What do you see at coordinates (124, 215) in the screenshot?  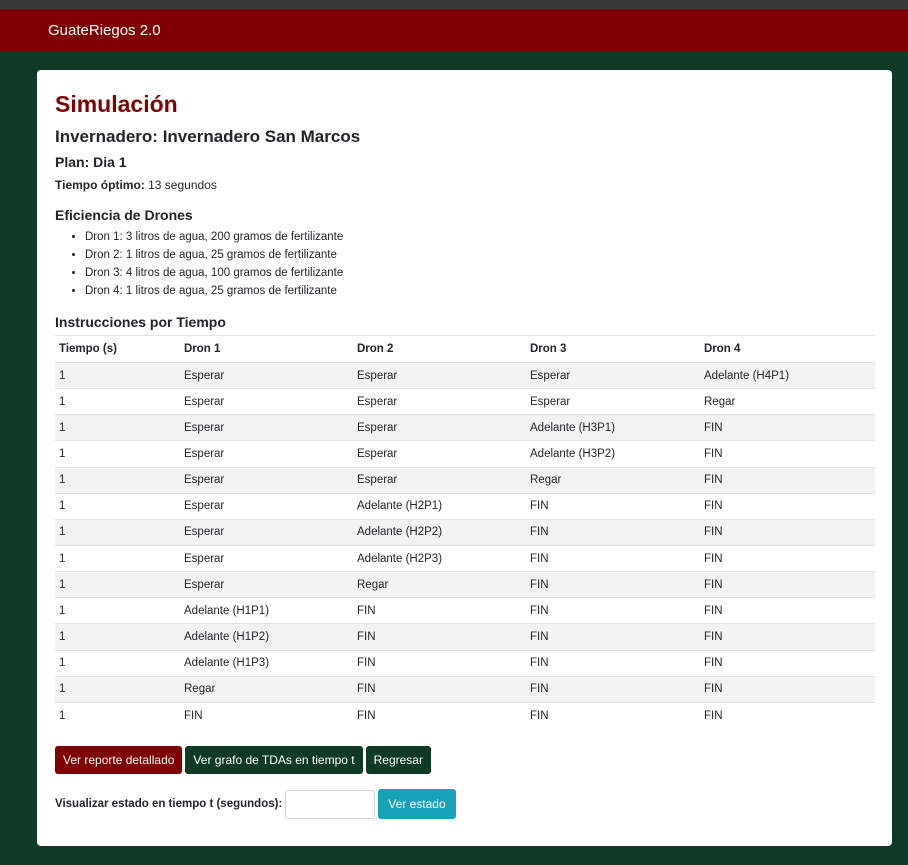 I see `eficiencia-heading: Eficiencia de Drones` at bounding box center [124, 215].